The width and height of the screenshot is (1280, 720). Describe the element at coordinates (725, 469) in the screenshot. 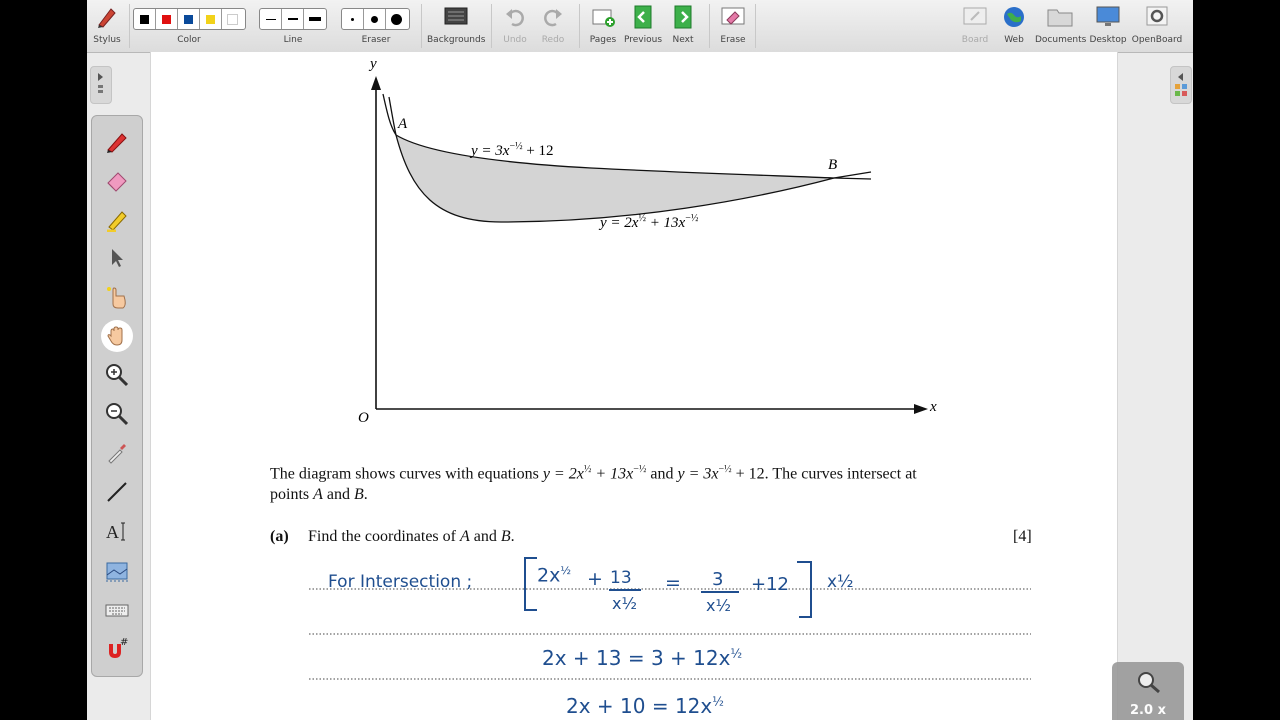

I see `q-exp: −½` at that location.